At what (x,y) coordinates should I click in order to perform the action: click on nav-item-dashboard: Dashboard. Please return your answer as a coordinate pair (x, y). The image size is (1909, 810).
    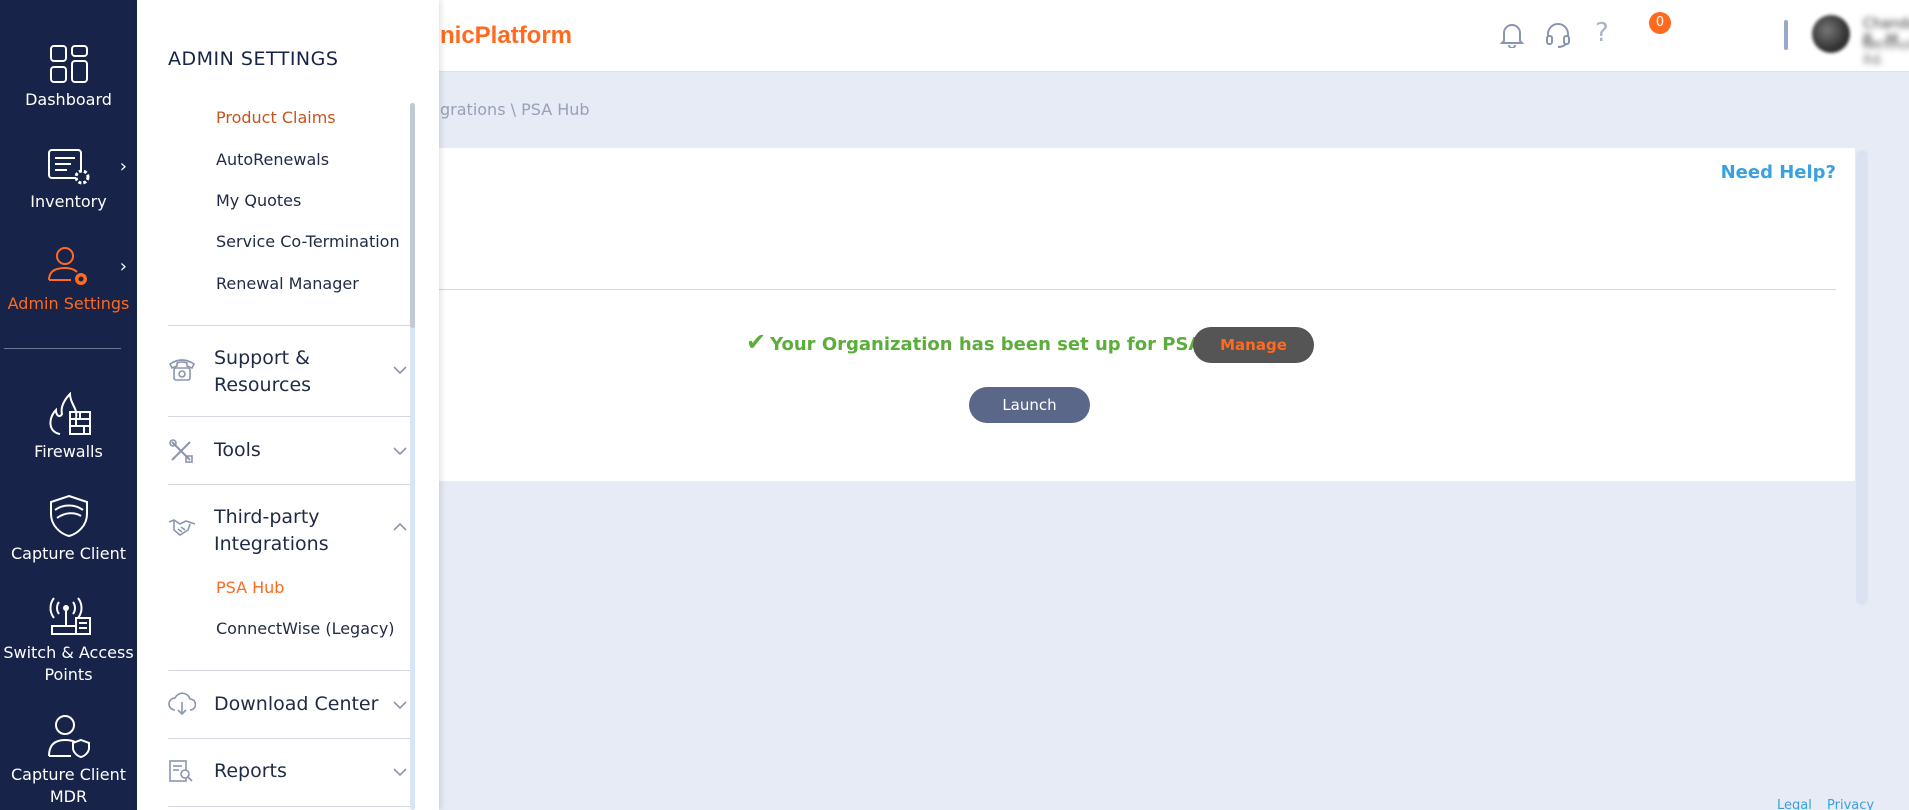
    Looking at the image, I should click on (68, 76).